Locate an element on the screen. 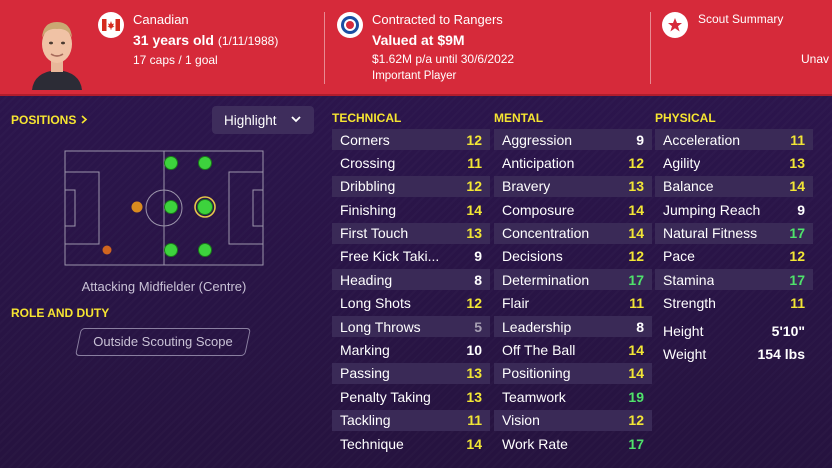  attribute-name: Decisions is located at coordinates (532, 256).